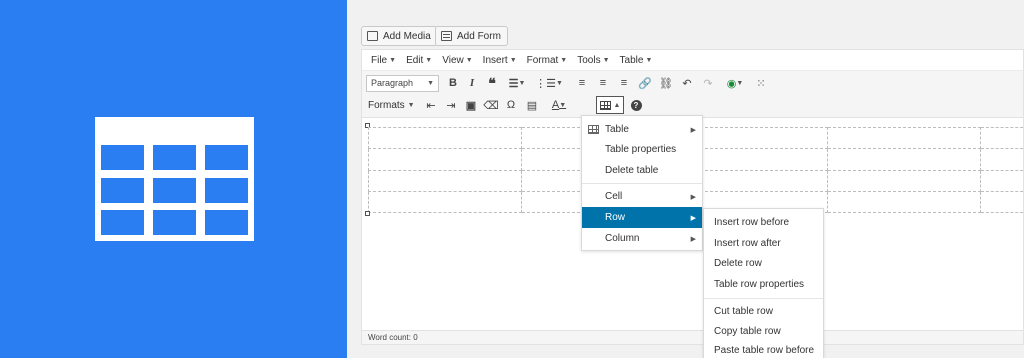 The width and height of the screenshot is (1024, 358). What do you see at coordinates (393, 337) in the screenshot?
I see `word-count: Word count: 0` at bounding box center [393, 337].